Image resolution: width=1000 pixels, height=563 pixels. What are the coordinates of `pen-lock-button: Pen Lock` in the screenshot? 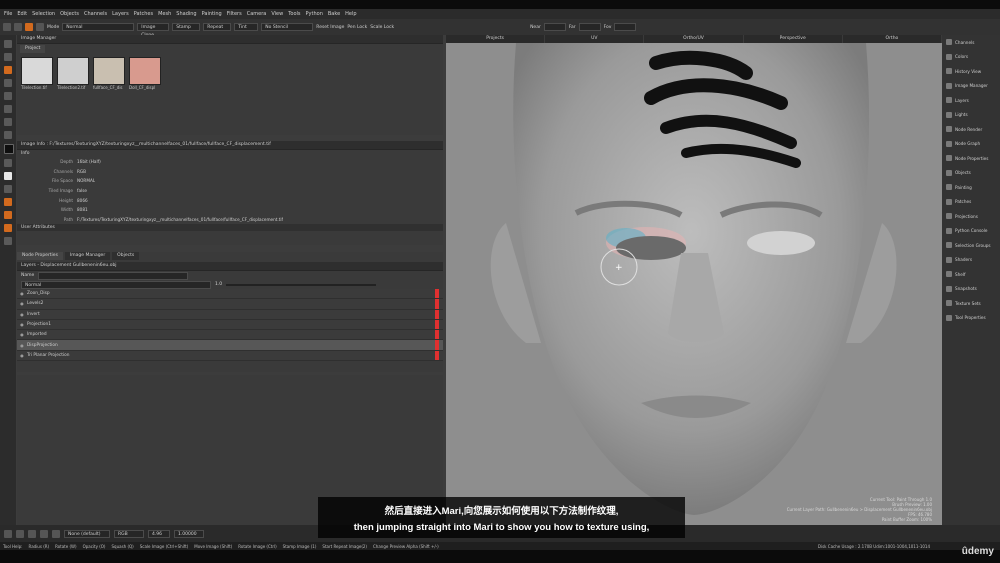 It's located at (357, 27).